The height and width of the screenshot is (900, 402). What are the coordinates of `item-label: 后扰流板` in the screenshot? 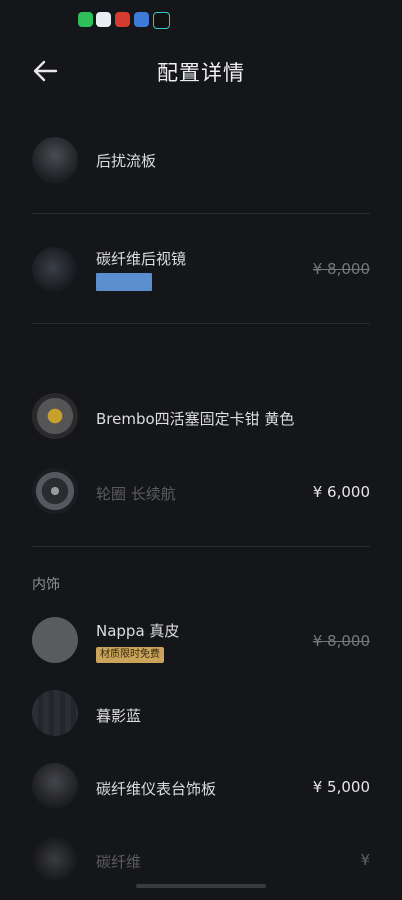 It's located at (126, 161).